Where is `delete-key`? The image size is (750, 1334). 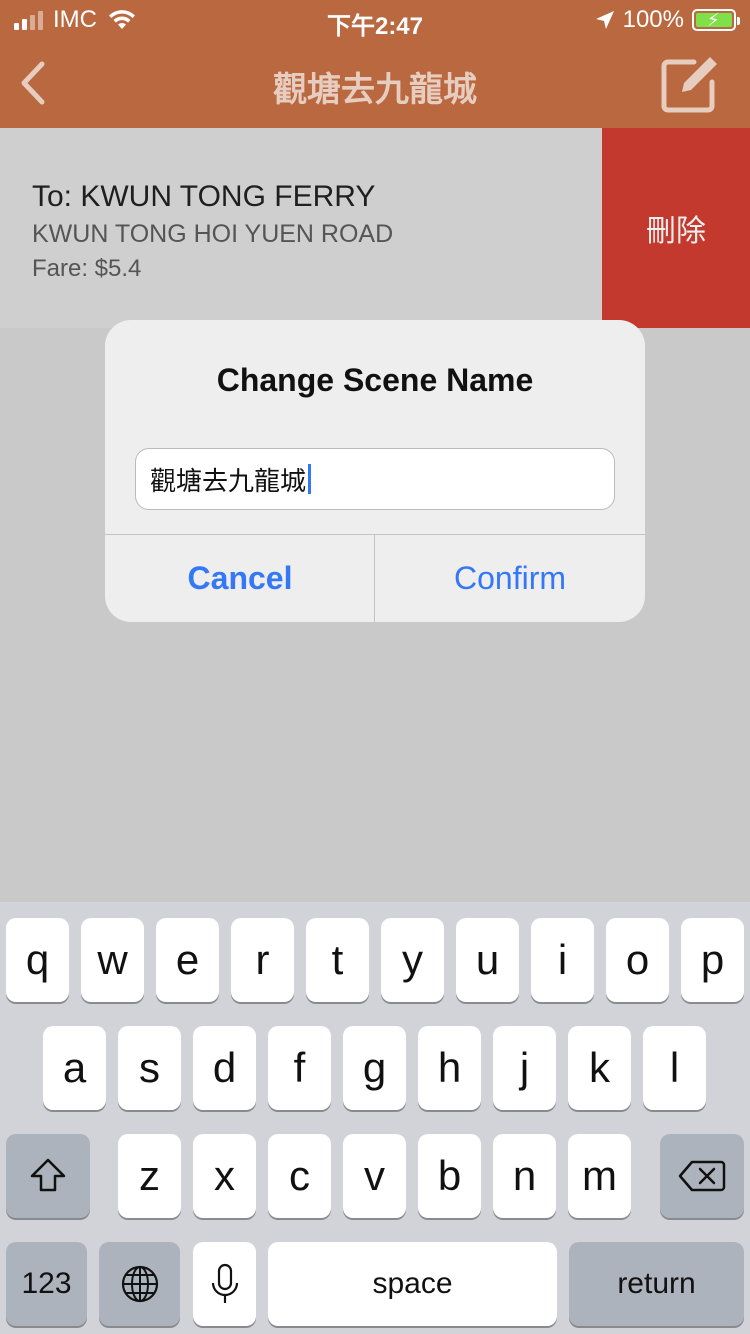
delete-key is located at coordinates (702, 1176).